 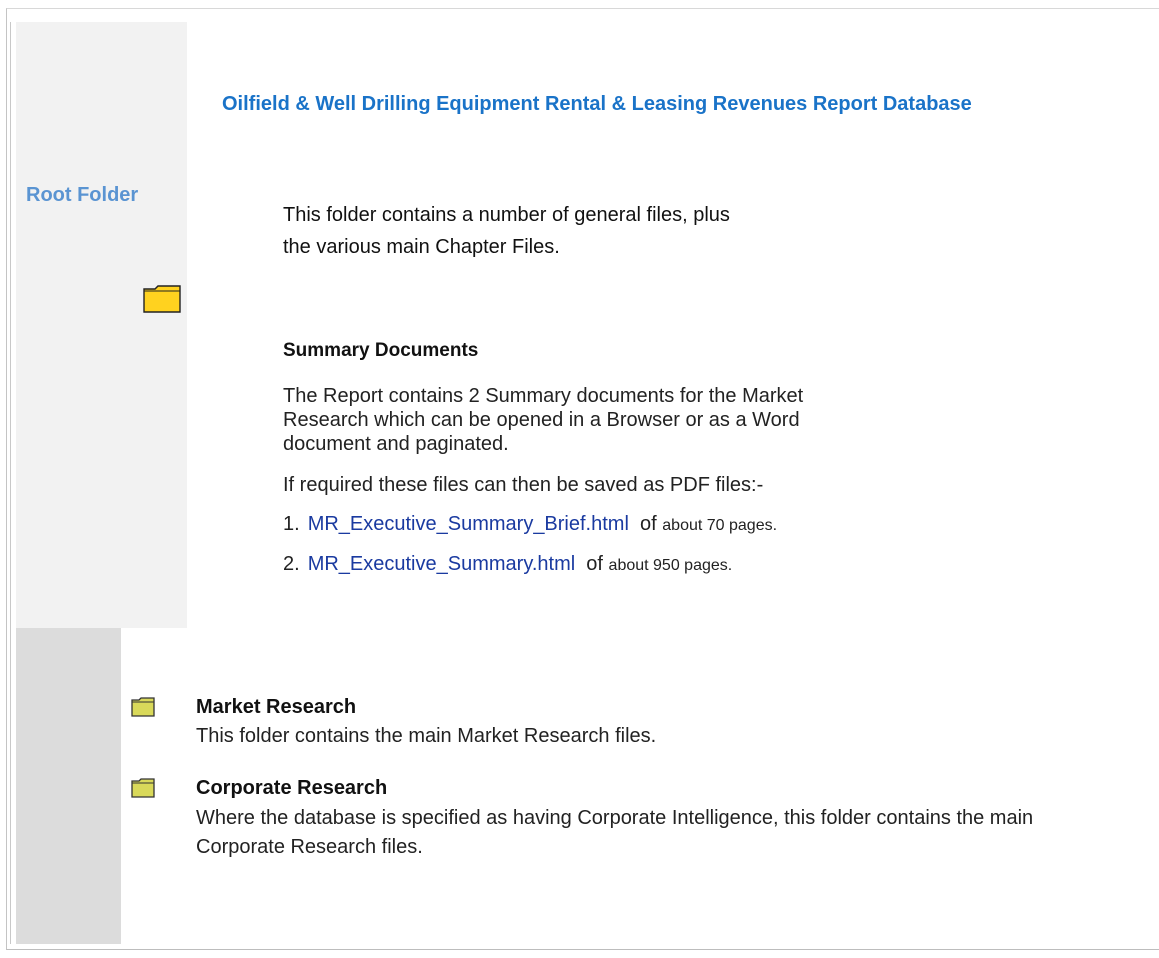 What do you see at coordinates (10, 483) in the screenshot?
I see `left-rule` at bounding box center [10, 483].